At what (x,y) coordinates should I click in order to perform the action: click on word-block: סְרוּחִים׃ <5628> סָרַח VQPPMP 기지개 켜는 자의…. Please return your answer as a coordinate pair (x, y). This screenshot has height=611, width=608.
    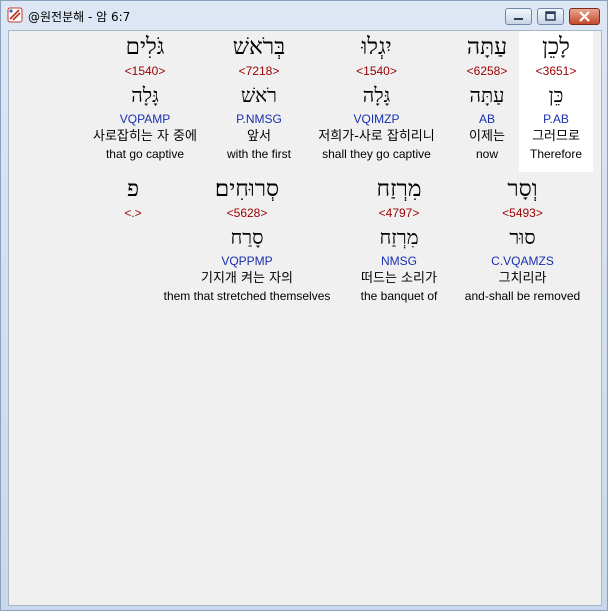
    Looking at the image, I should click on (247, 239).